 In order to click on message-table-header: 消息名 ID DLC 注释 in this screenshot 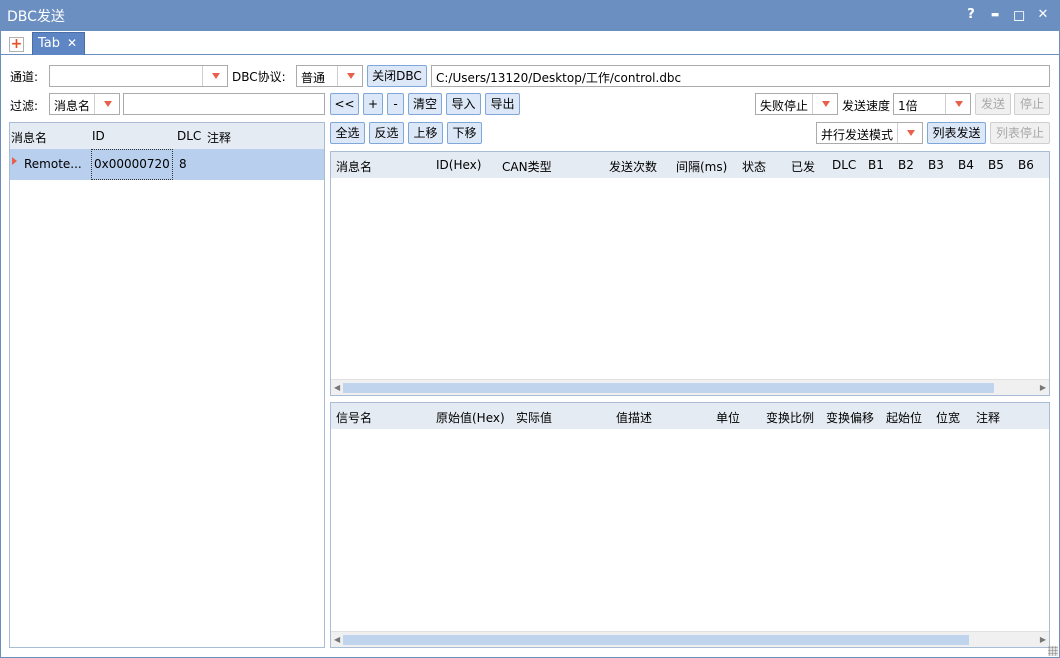, I will do `click(167, 136)`.